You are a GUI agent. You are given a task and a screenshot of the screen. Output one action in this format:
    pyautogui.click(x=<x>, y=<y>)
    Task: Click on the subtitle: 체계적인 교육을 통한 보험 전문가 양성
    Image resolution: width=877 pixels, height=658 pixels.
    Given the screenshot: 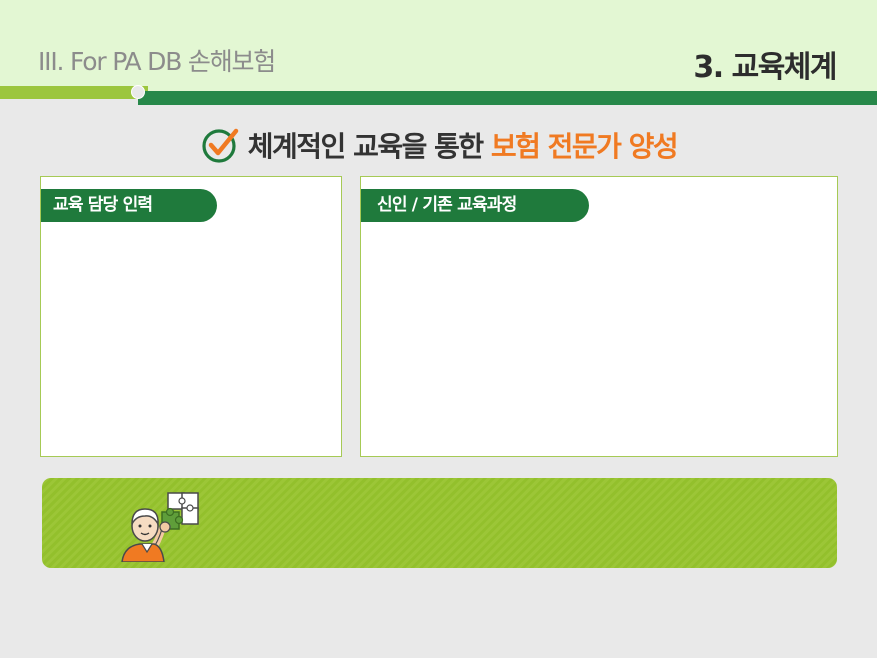 What is the action you would take?
    pyautogui.click(x=438, y=145)
    